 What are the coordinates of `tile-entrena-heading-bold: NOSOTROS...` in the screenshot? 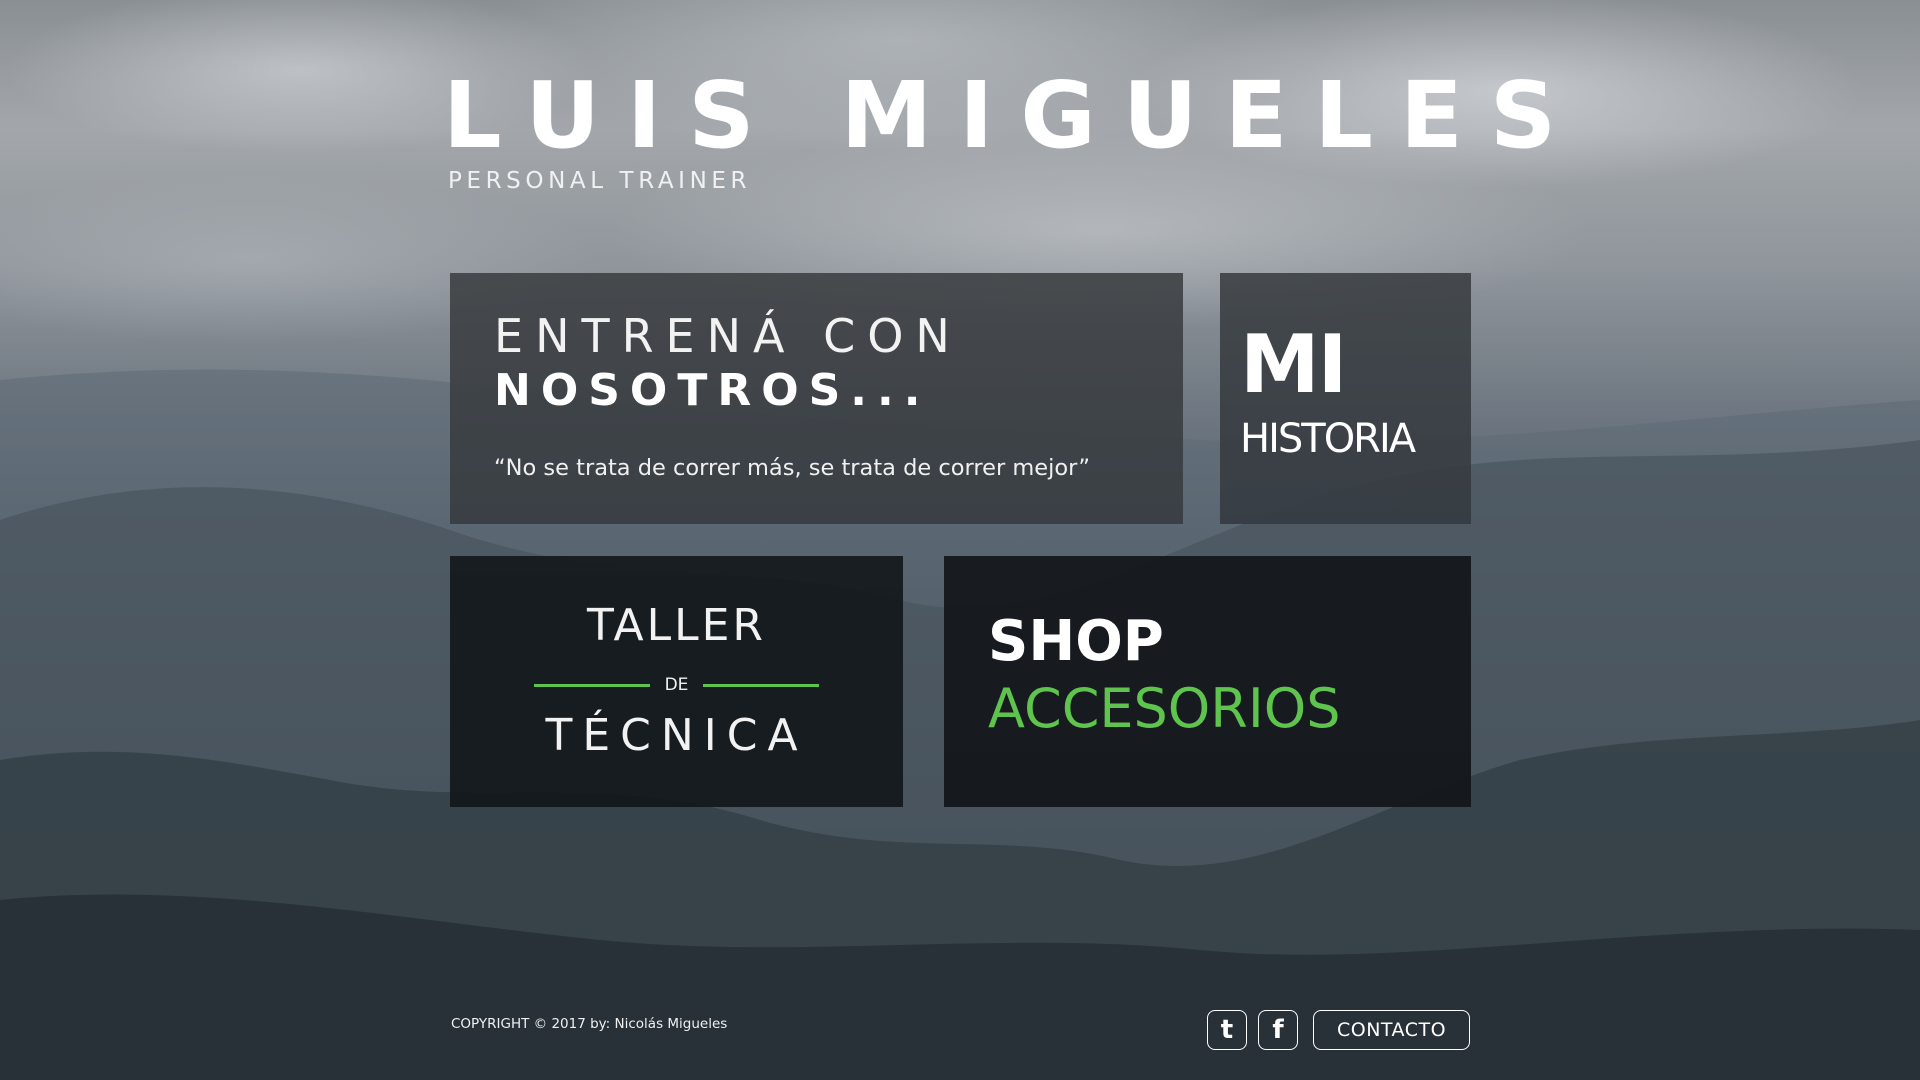 It's located at (712, 390).